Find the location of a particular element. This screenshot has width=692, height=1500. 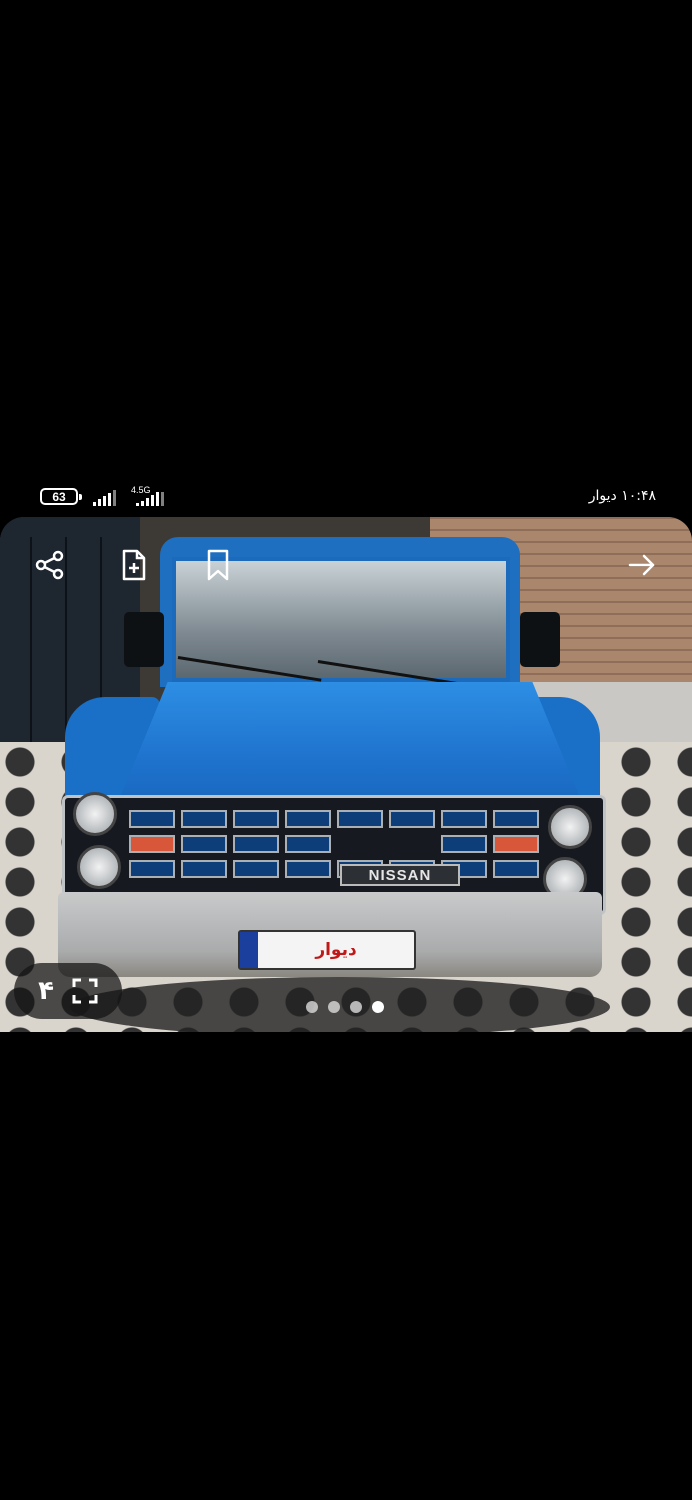

license-plate-text: دیوار is located at coordinates (336, 950).